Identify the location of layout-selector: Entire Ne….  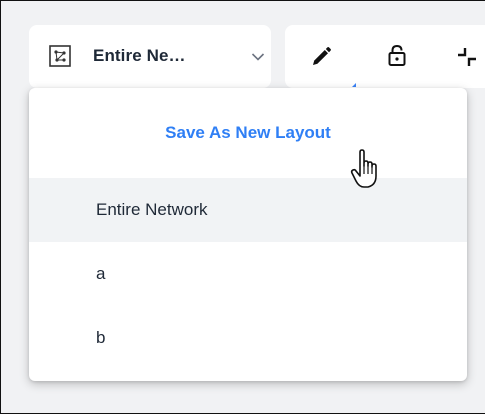
(150, 56).